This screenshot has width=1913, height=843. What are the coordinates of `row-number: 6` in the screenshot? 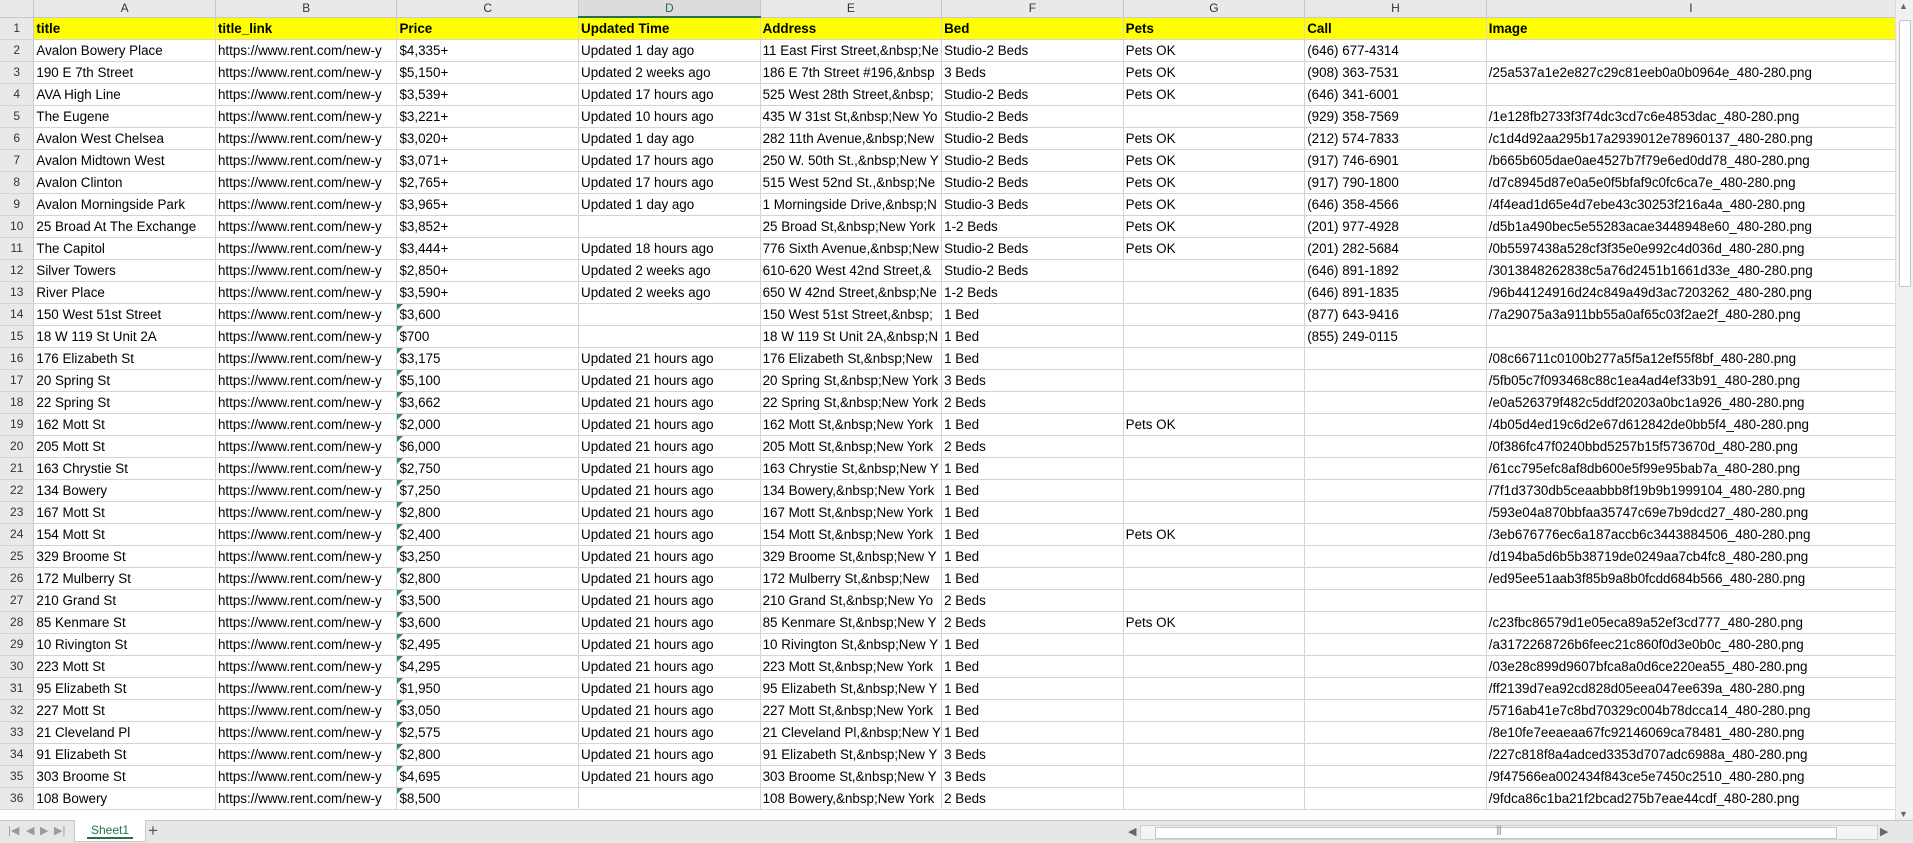 It's located at (17, 138).